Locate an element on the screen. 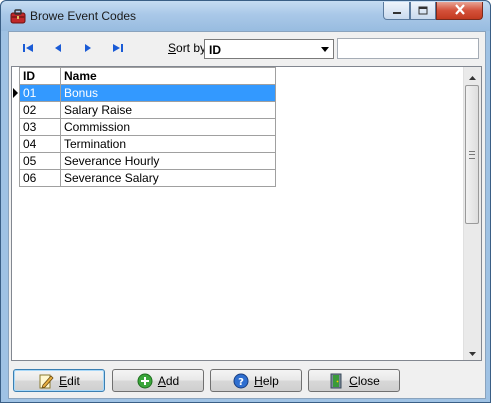 The height and width of the screenshot is (403, 491). maximize-icon is located at coordinates (423, 11).